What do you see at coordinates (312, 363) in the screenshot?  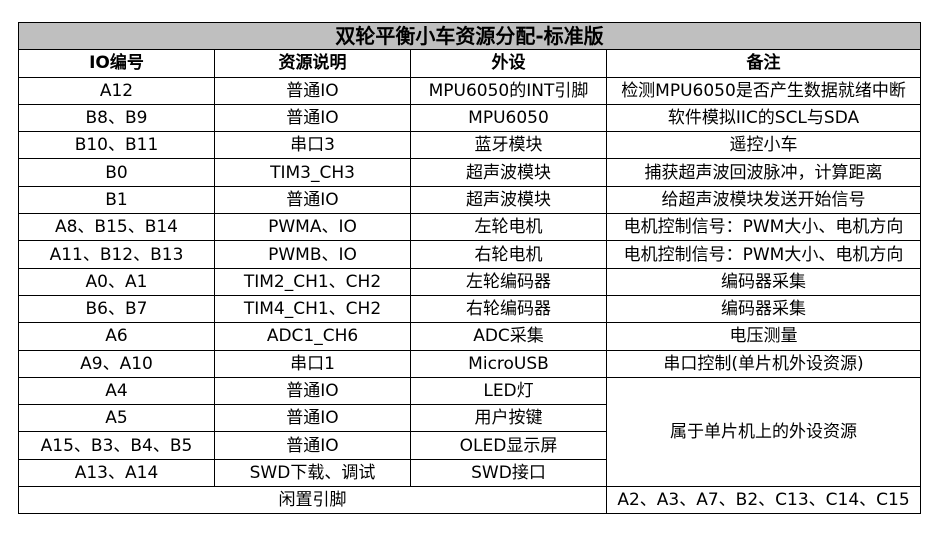 I see `cell-resource: 串口1` at bounding box center [312, 363].